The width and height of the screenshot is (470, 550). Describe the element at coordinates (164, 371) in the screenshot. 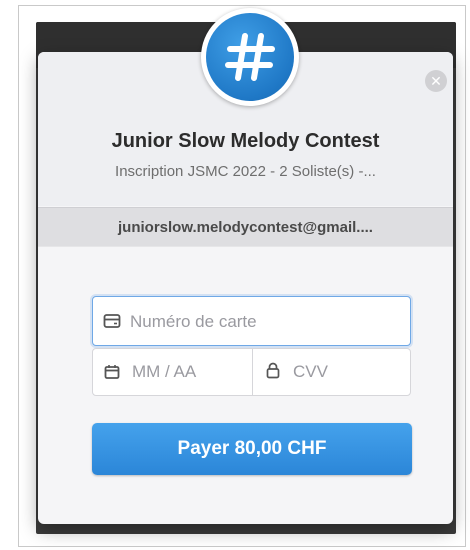

I see `expiry-placeholder: MM / AA` at that location.